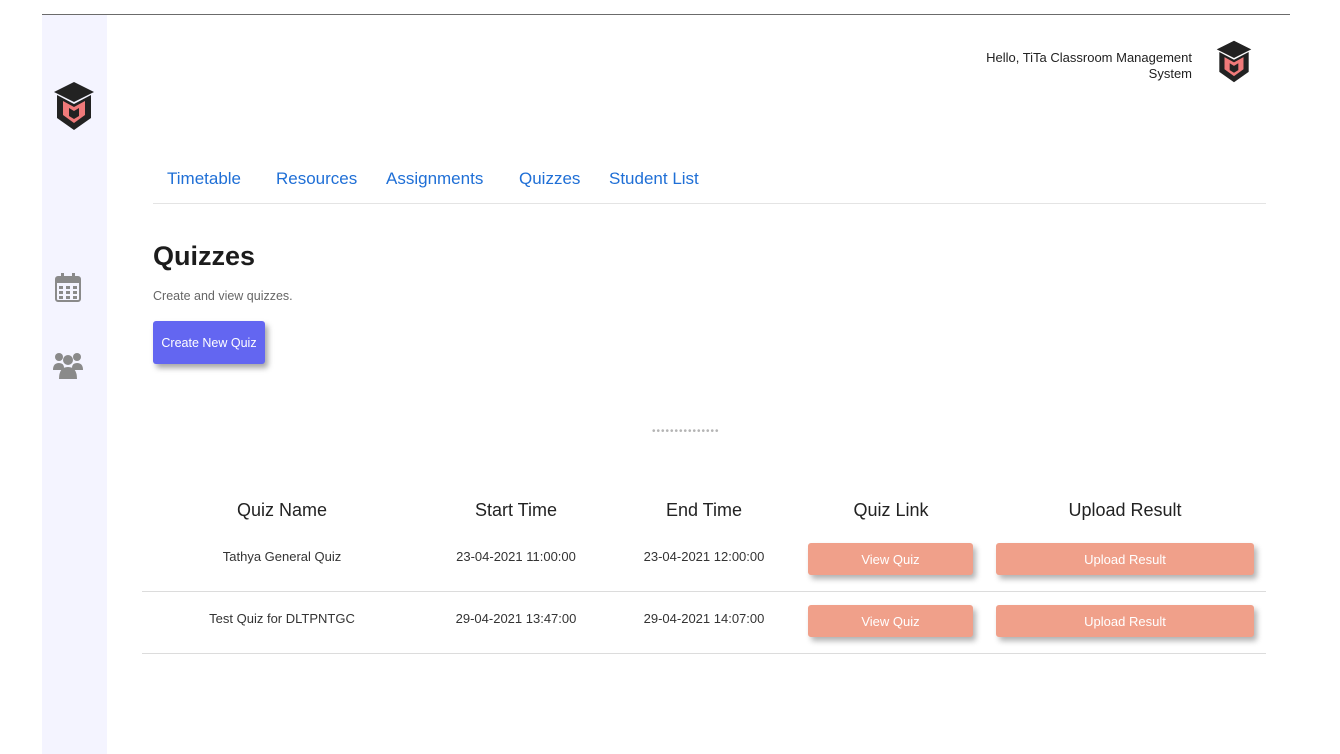 The height and width of the screenshot is (754, 1340). What do you see at coordinates (209, 342) in the screenshot?
I see `create-new-quiz-button: Create New Quiz` at bounding box center [209, 342].